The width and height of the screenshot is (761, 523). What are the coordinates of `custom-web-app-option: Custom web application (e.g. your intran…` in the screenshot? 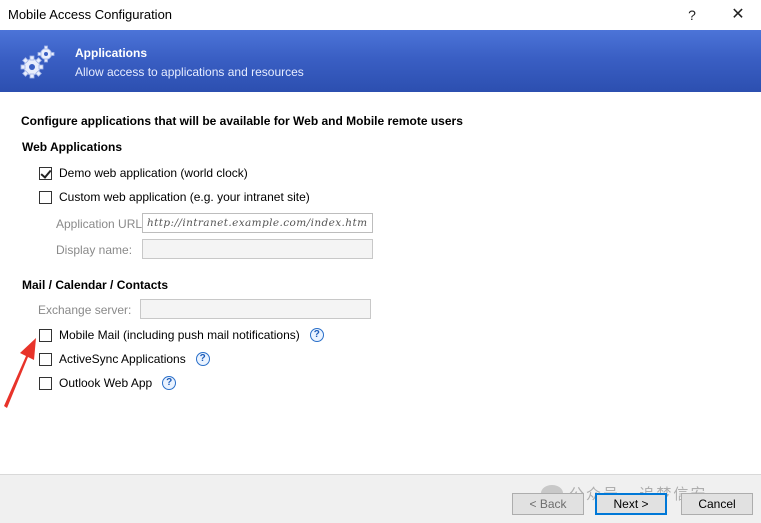 It's located at (174, 197).